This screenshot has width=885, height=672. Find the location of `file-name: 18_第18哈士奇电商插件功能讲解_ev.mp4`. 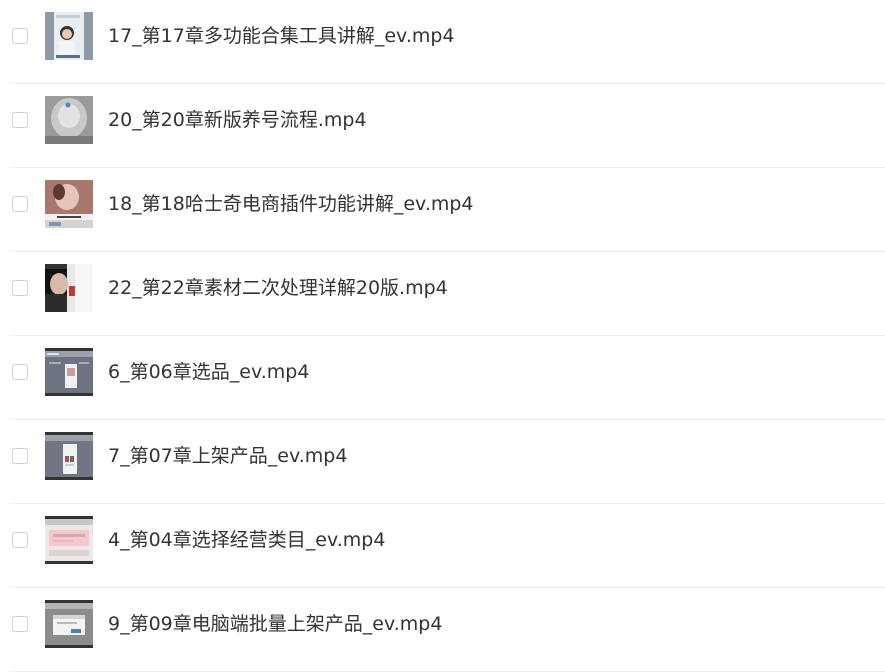

file-name: 18_第18哈士奇电商插件功能讲解_ev.mp4 is located at coordinates (291, 204).